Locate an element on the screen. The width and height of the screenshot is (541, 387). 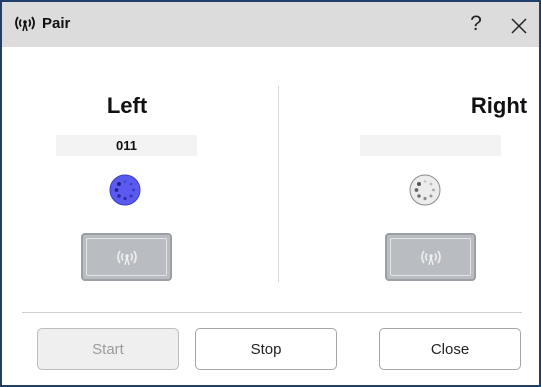
left-status-spinner-icon is located at coordinates (125, 190).